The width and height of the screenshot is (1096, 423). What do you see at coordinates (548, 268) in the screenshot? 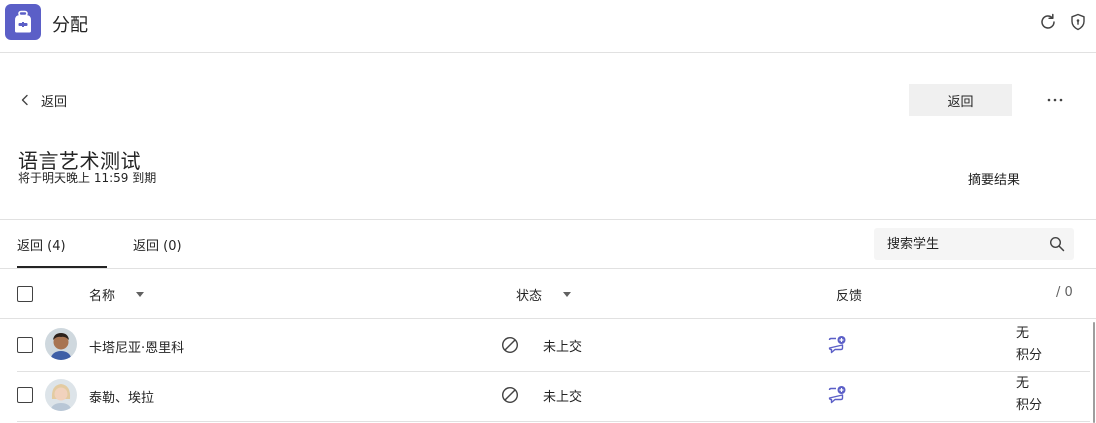
I see `tabs-divider` at bounding box center [548, 268].